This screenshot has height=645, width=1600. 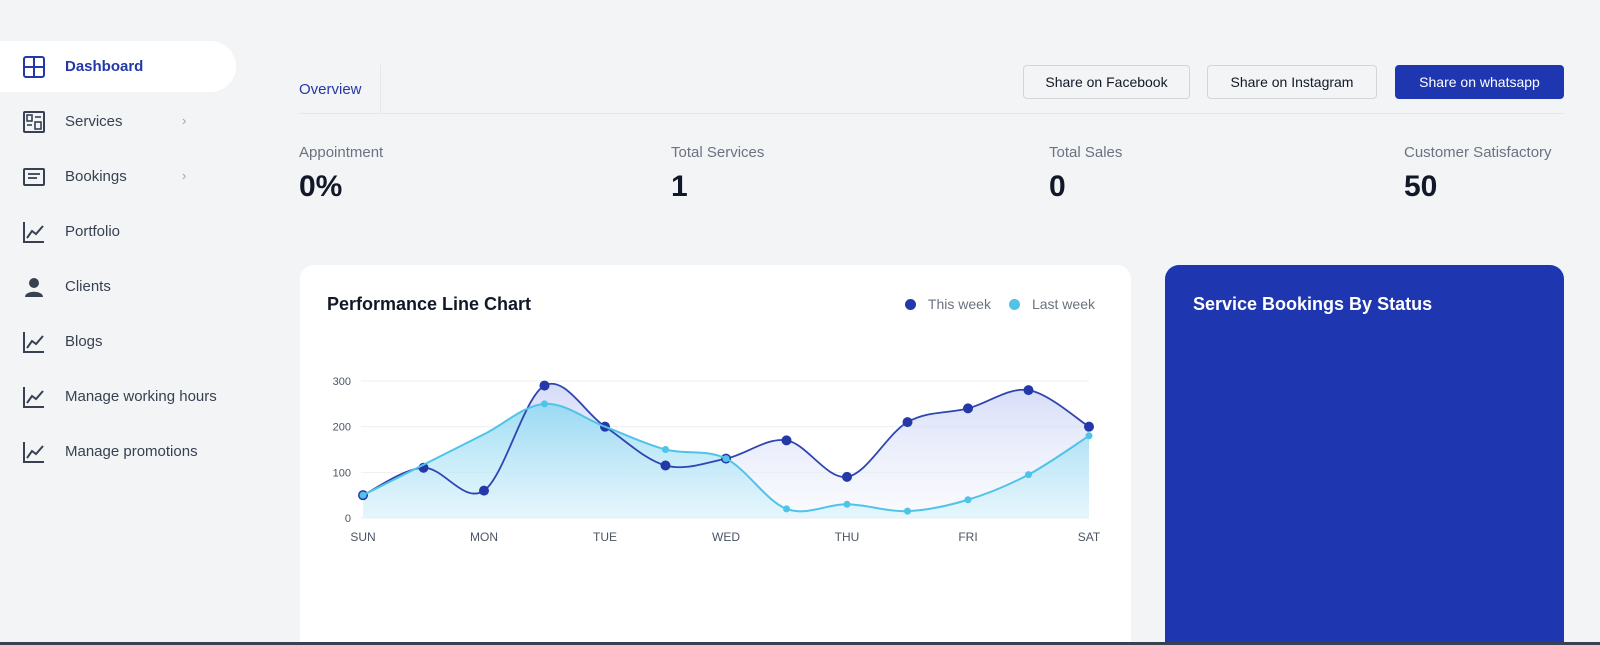 I want to click on share-whatsapp-button: Share on whatsapp, so click(x=1479, y=82).